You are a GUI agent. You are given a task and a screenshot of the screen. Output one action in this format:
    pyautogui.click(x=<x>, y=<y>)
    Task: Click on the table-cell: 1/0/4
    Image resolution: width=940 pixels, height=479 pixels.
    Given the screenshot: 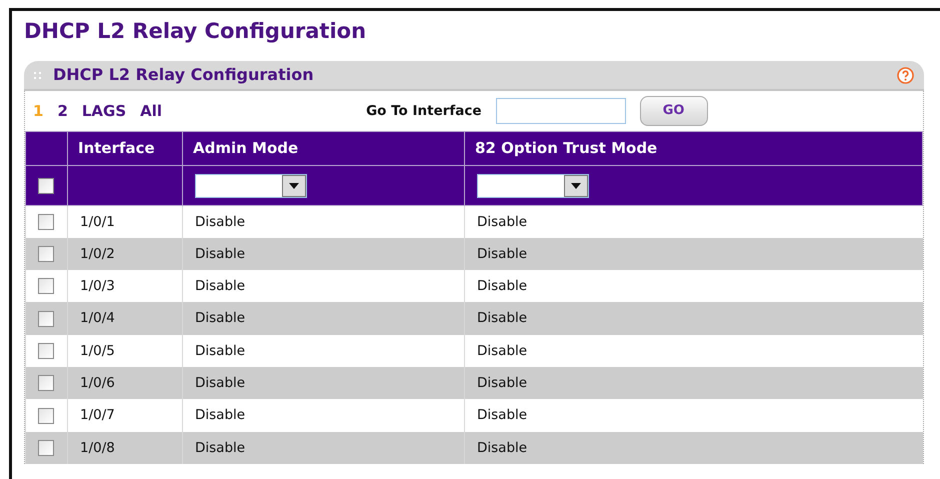 What is the action you would take?
    pyautogui.click(x=125, y=318)
    